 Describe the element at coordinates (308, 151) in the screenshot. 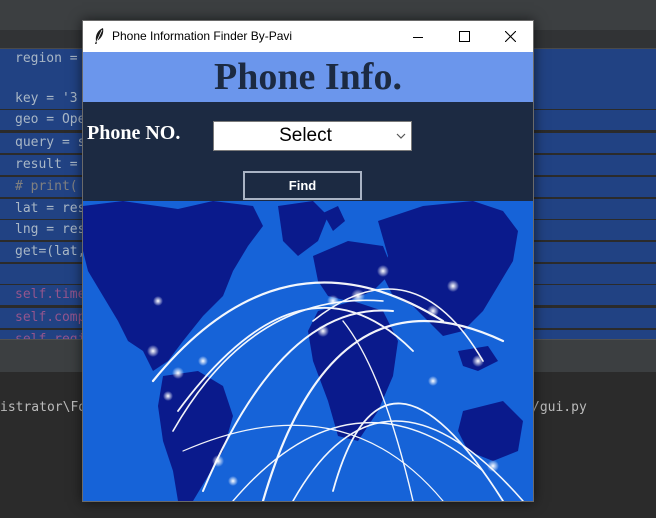

I see `input-form: Phone NO. Select Find` at that location.